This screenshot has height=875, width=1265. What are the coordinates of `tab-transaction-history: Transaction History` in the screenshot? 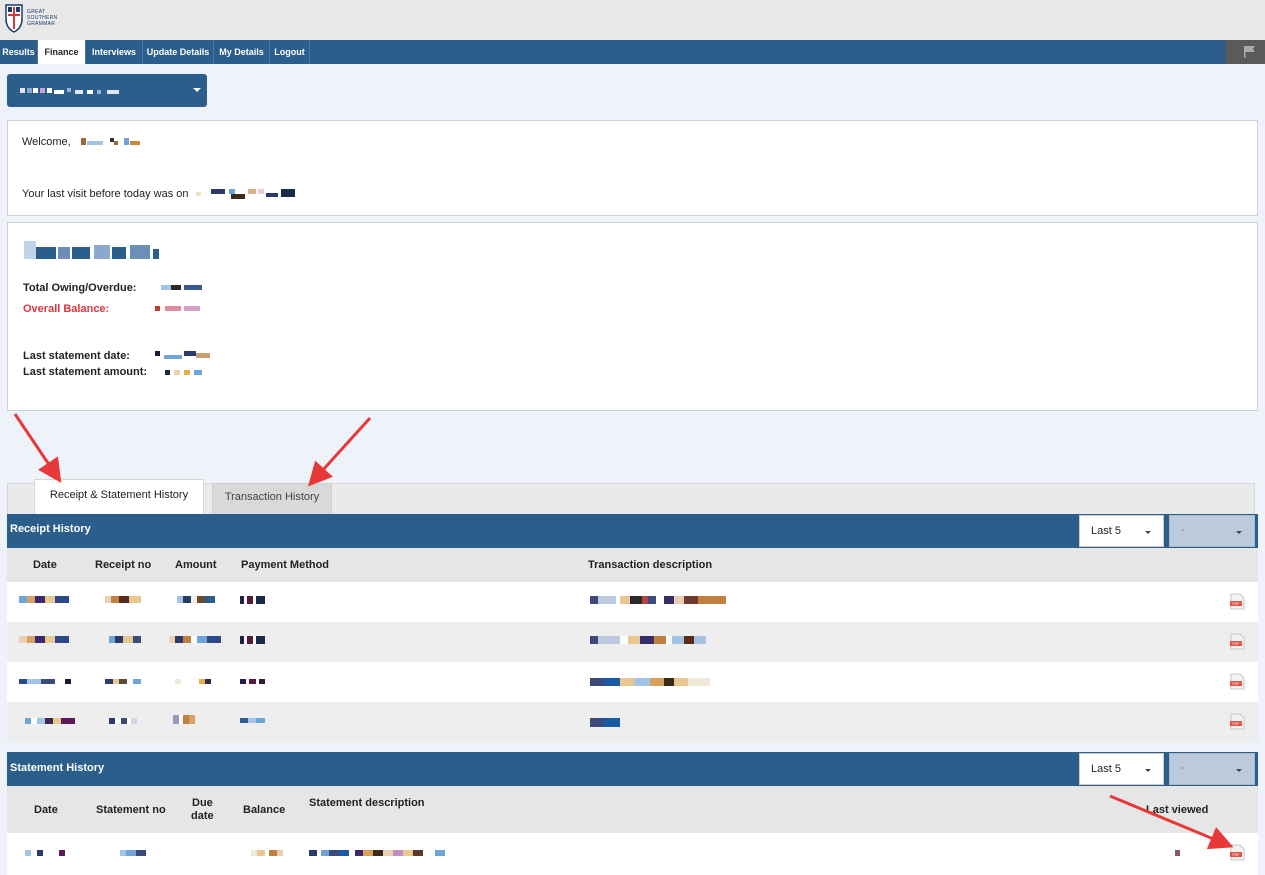 It's located at (272, 498).